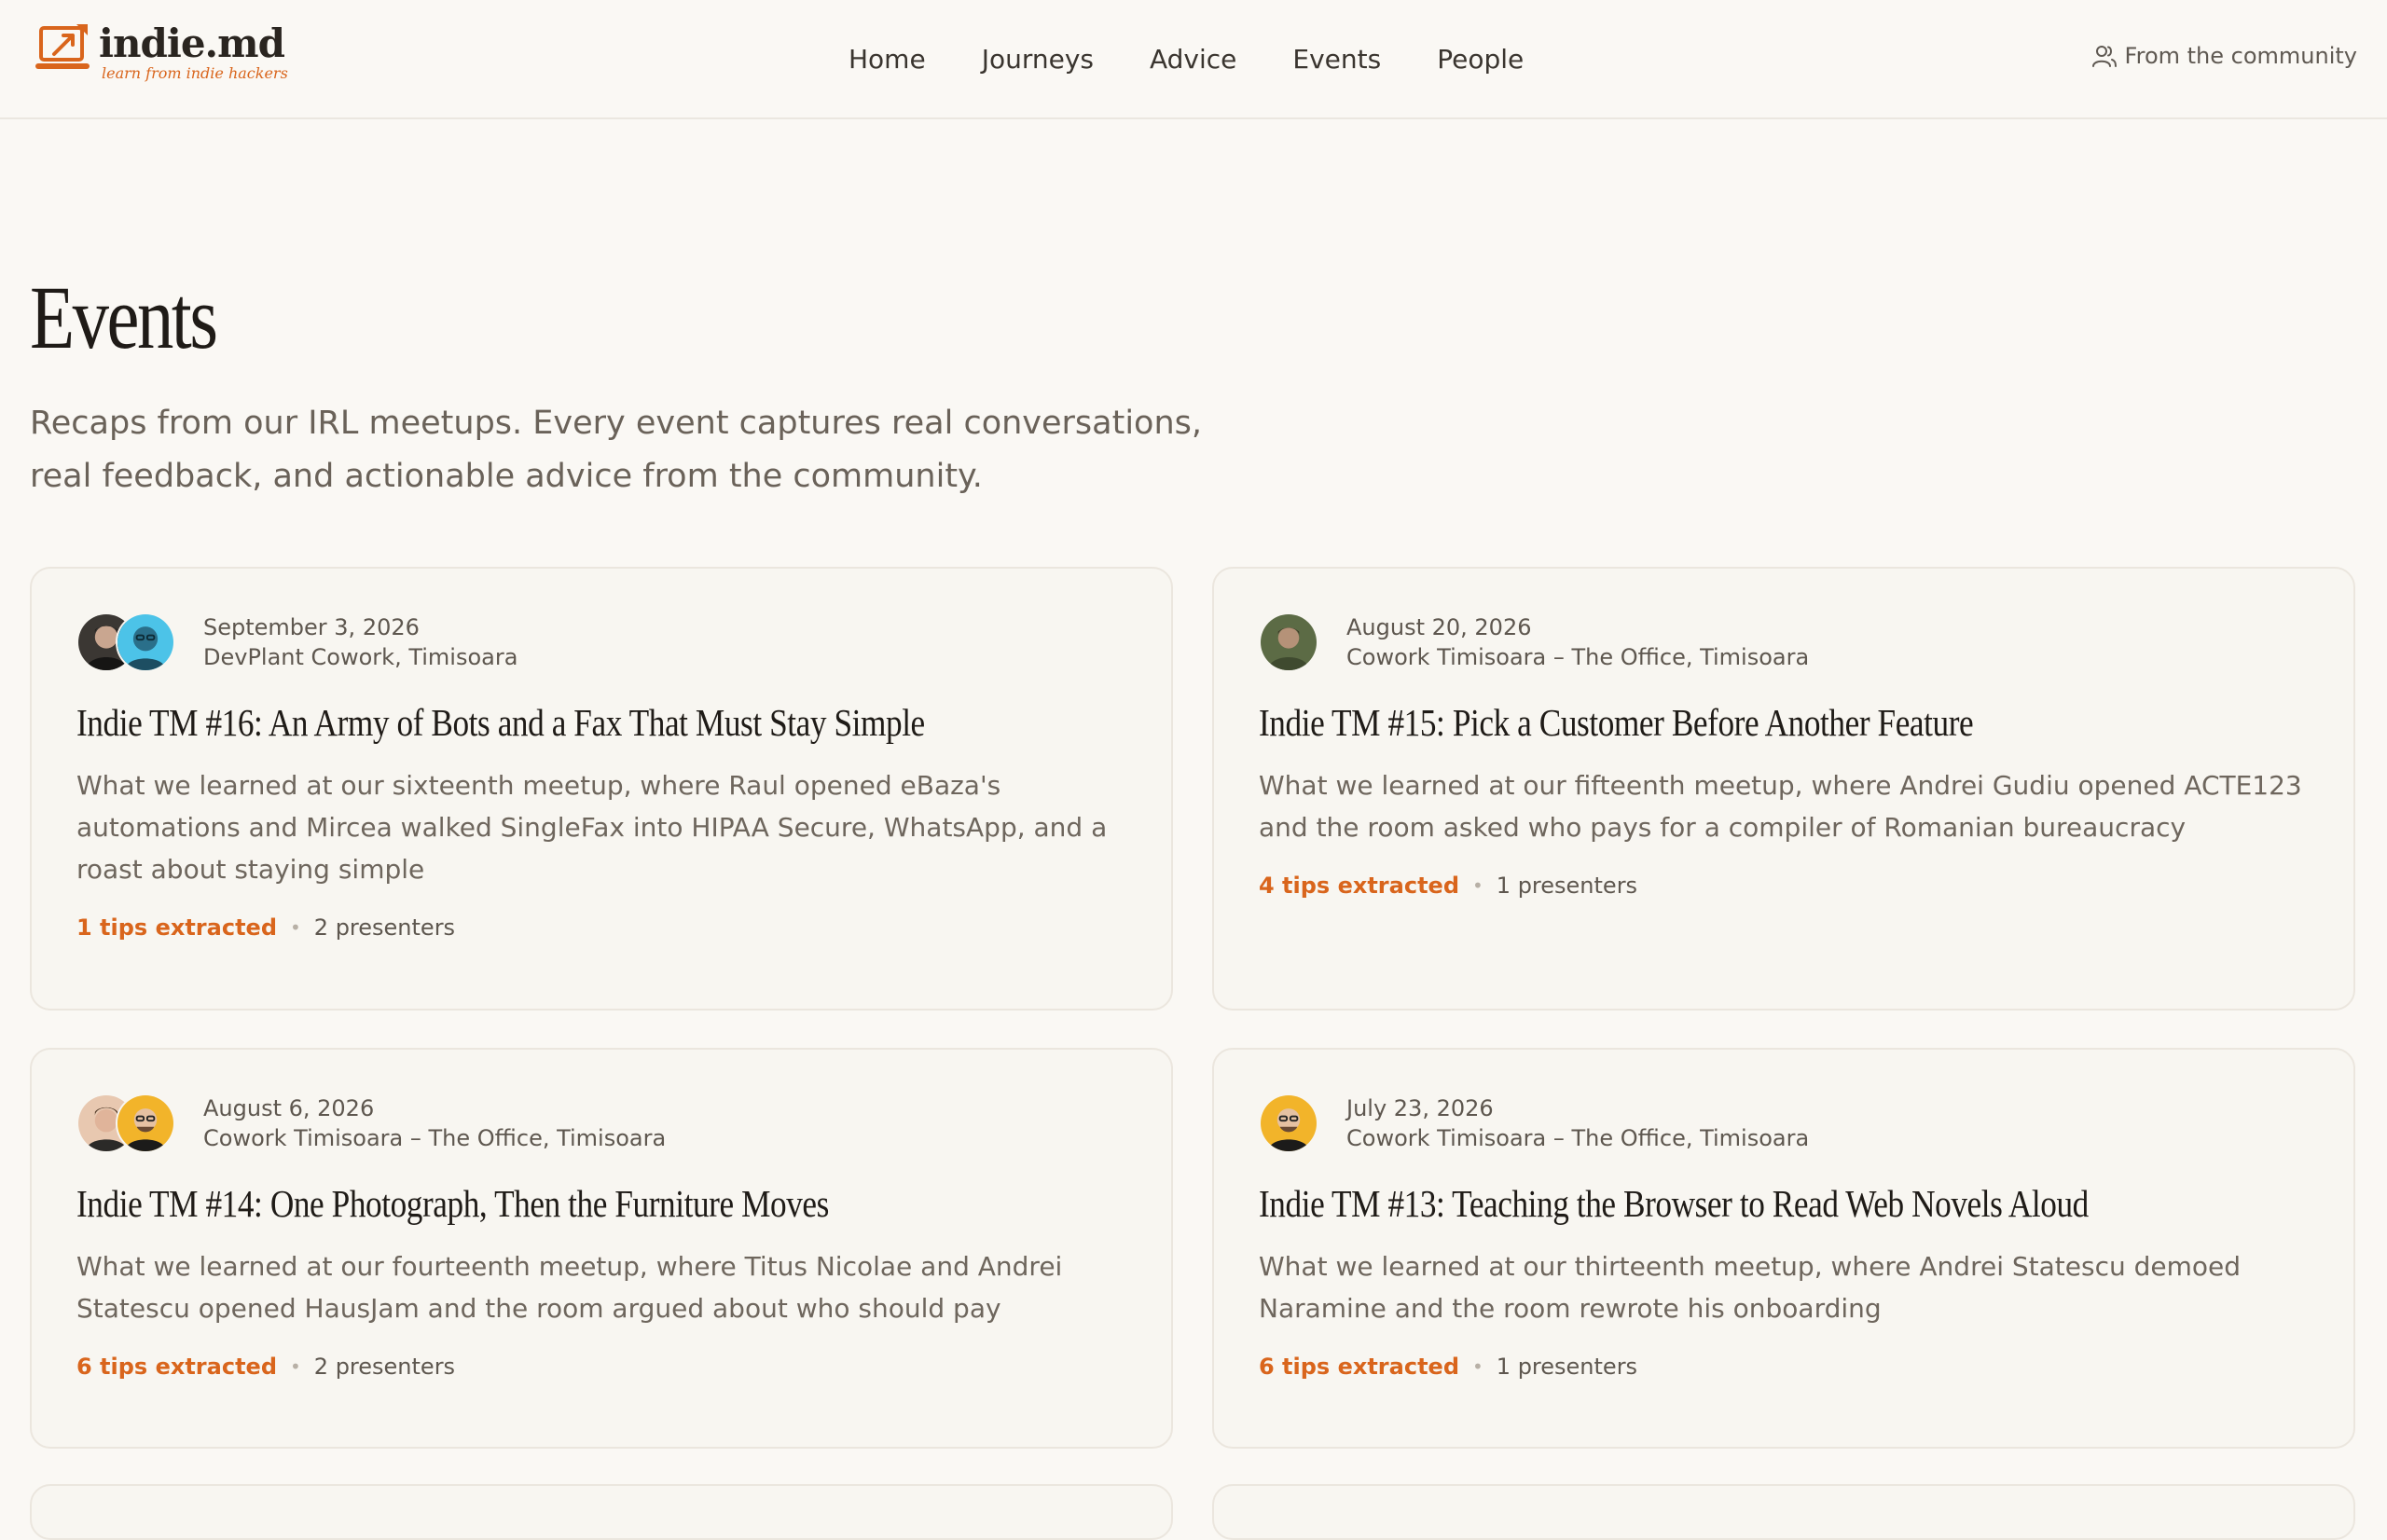  What do you see at coordinates (176, 927) in the screenshot?
I see `tips-count: 1 tips extracted` at bounding box center [176, 927].